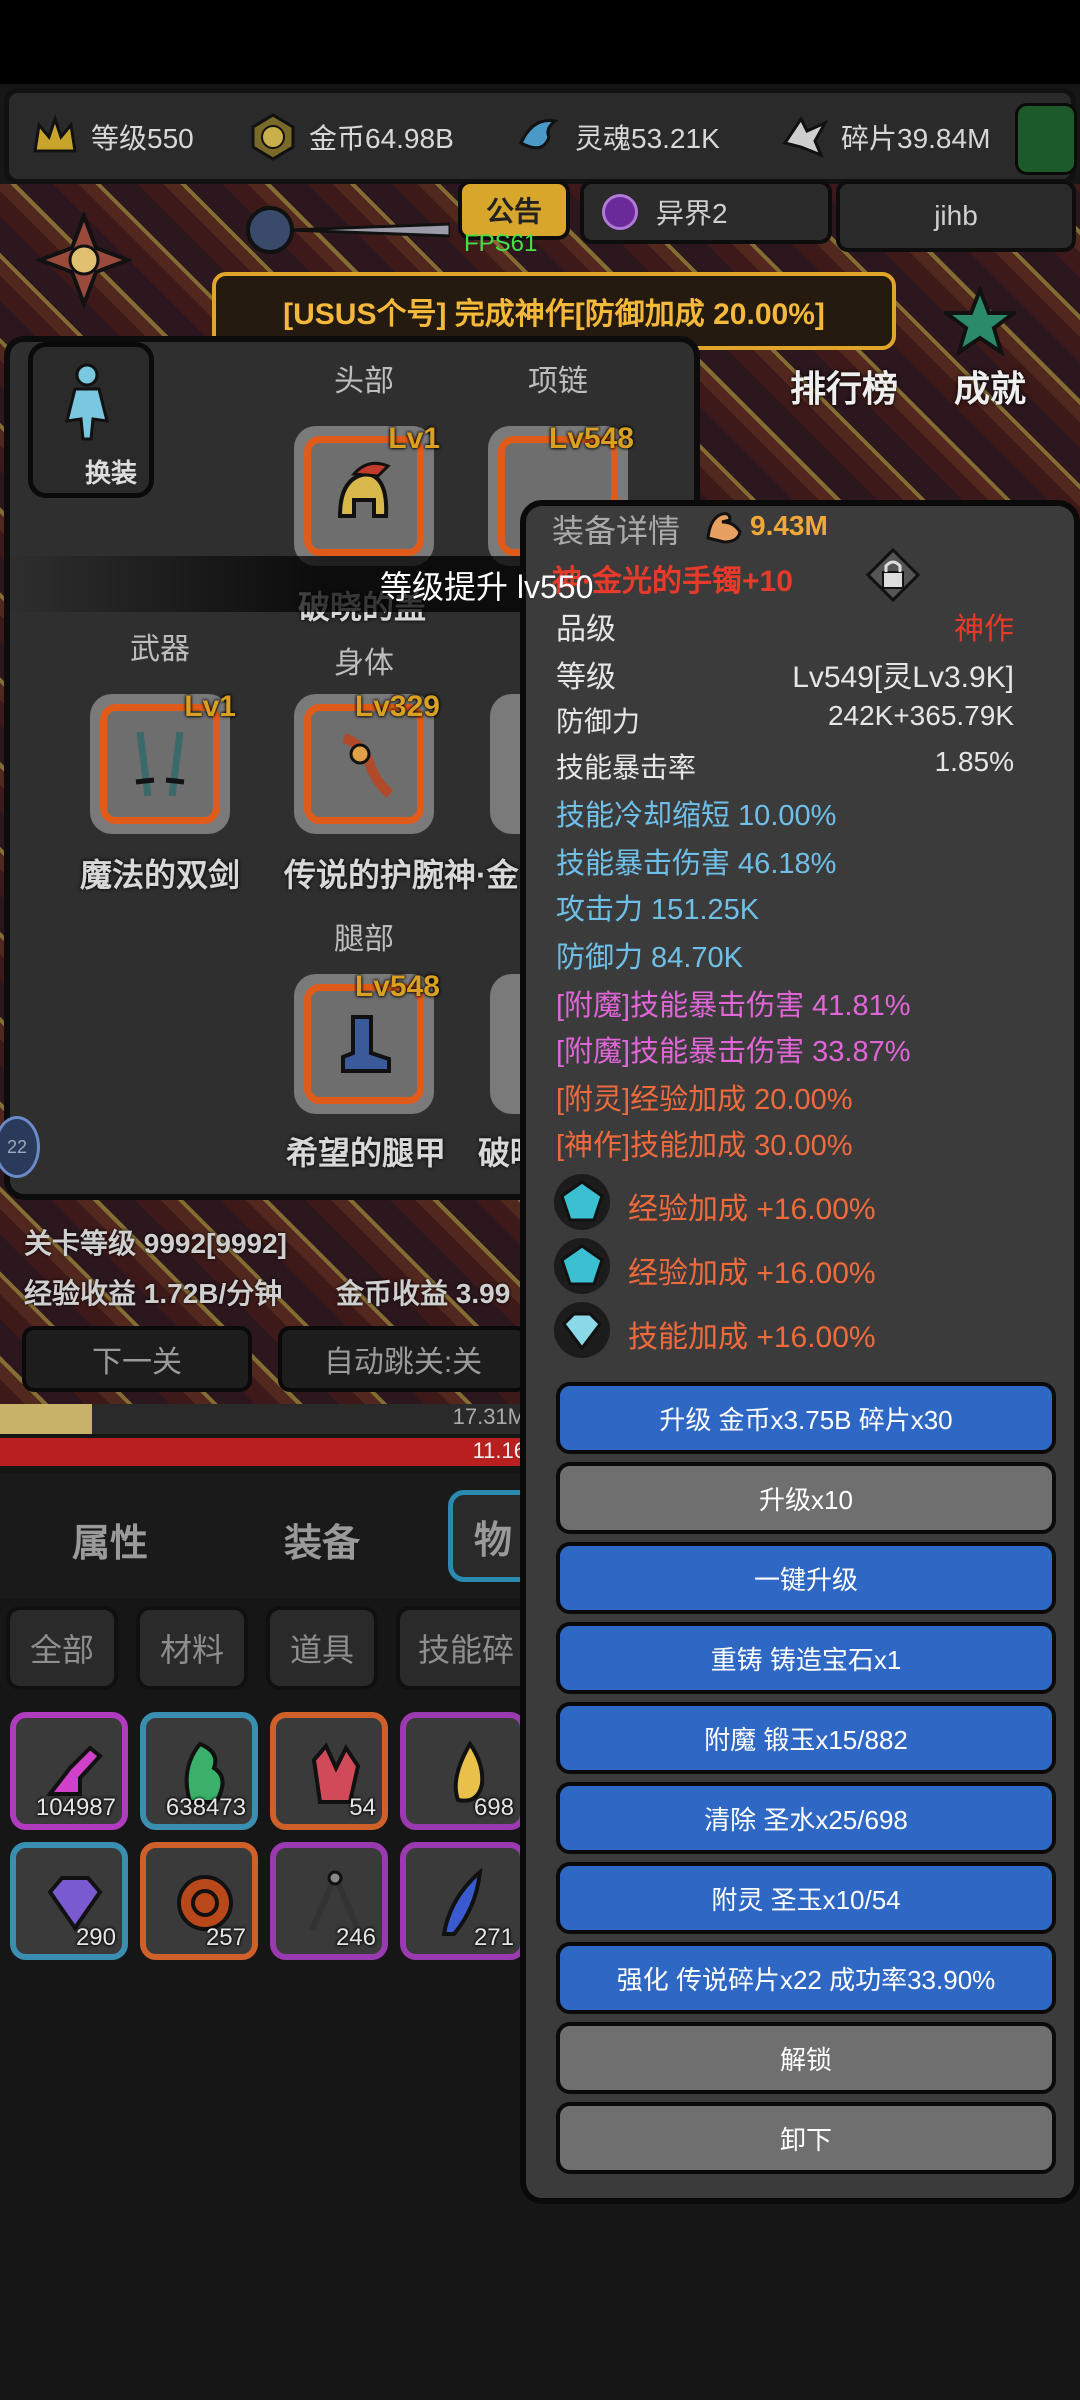 The width and height of the screenshot is (1080, 2400). Describe the element at coordinates (160, 875) in the screenshot. I see `weapon-item-name: 魔法的双剑` at that location.